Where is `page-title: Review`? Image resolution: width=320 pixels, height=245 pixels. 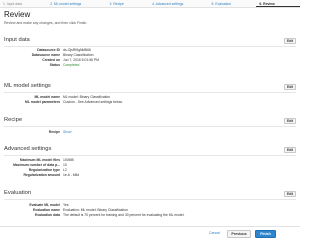
page-title: Review is located at coordinates (17, 14).